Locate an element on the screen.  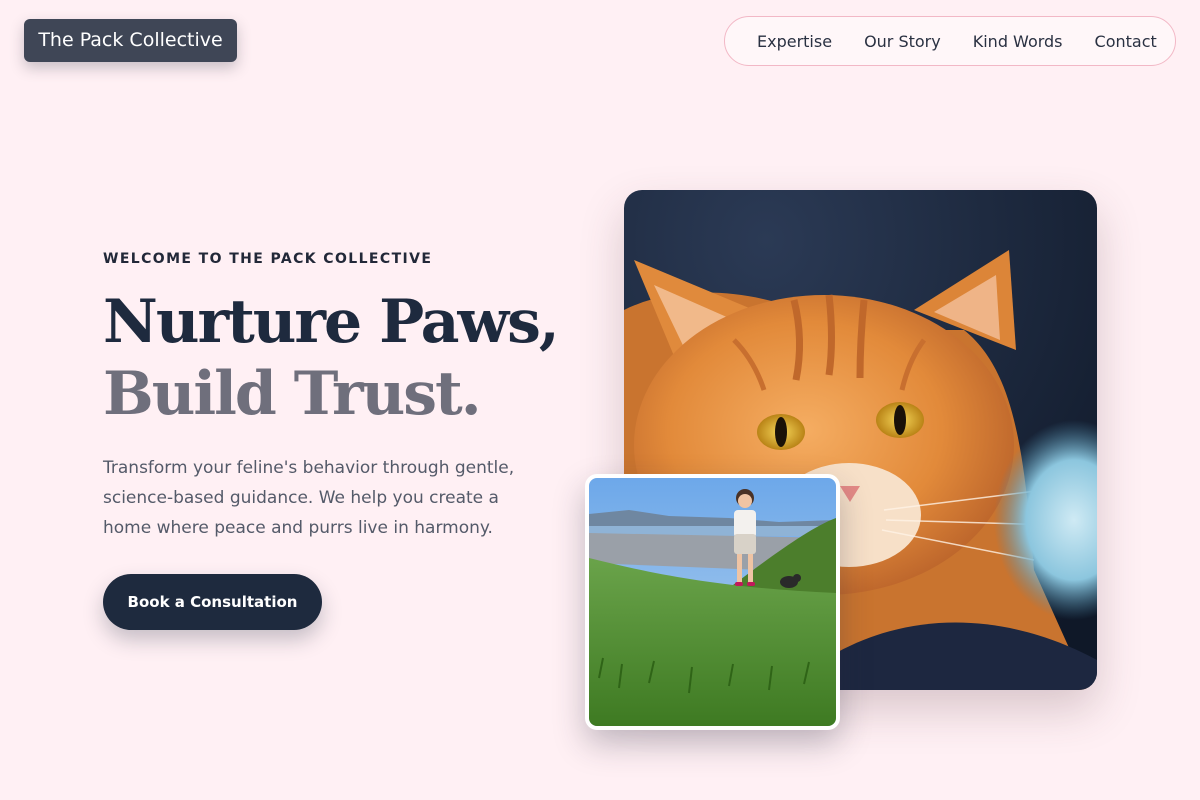
child-with-dog-photo is located at coordinates (712, 602).